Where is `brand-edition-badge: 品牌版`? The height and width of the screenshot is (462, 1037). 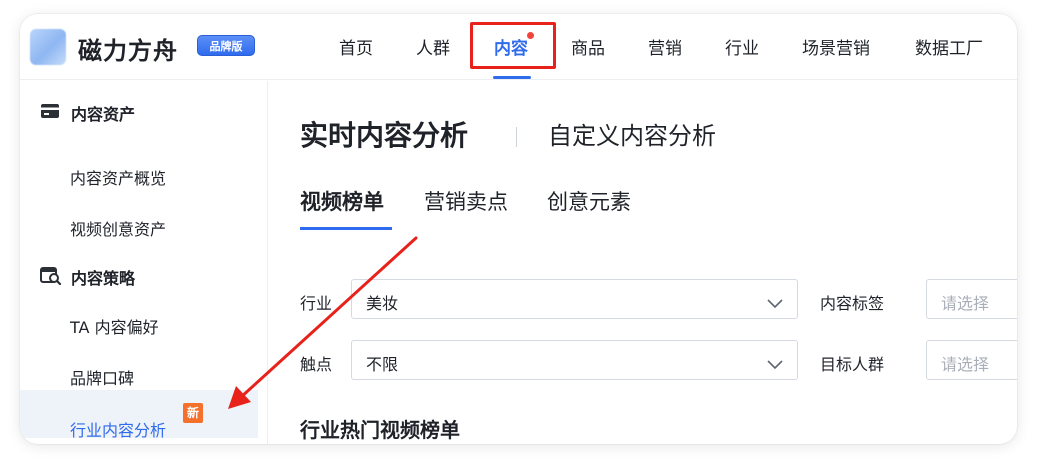 brand-edition-badge: 品牌版 is located at coordinates (226, 45).